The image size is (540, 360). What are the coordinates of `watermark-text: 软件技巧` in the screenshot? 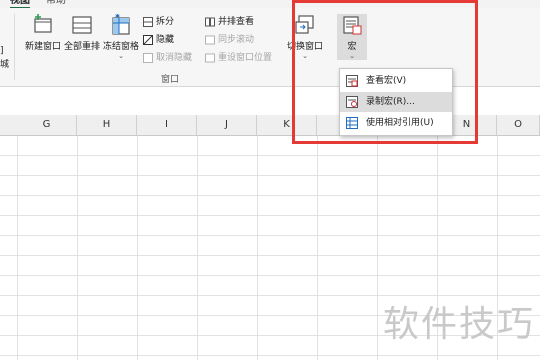 It's located at (459, 324).